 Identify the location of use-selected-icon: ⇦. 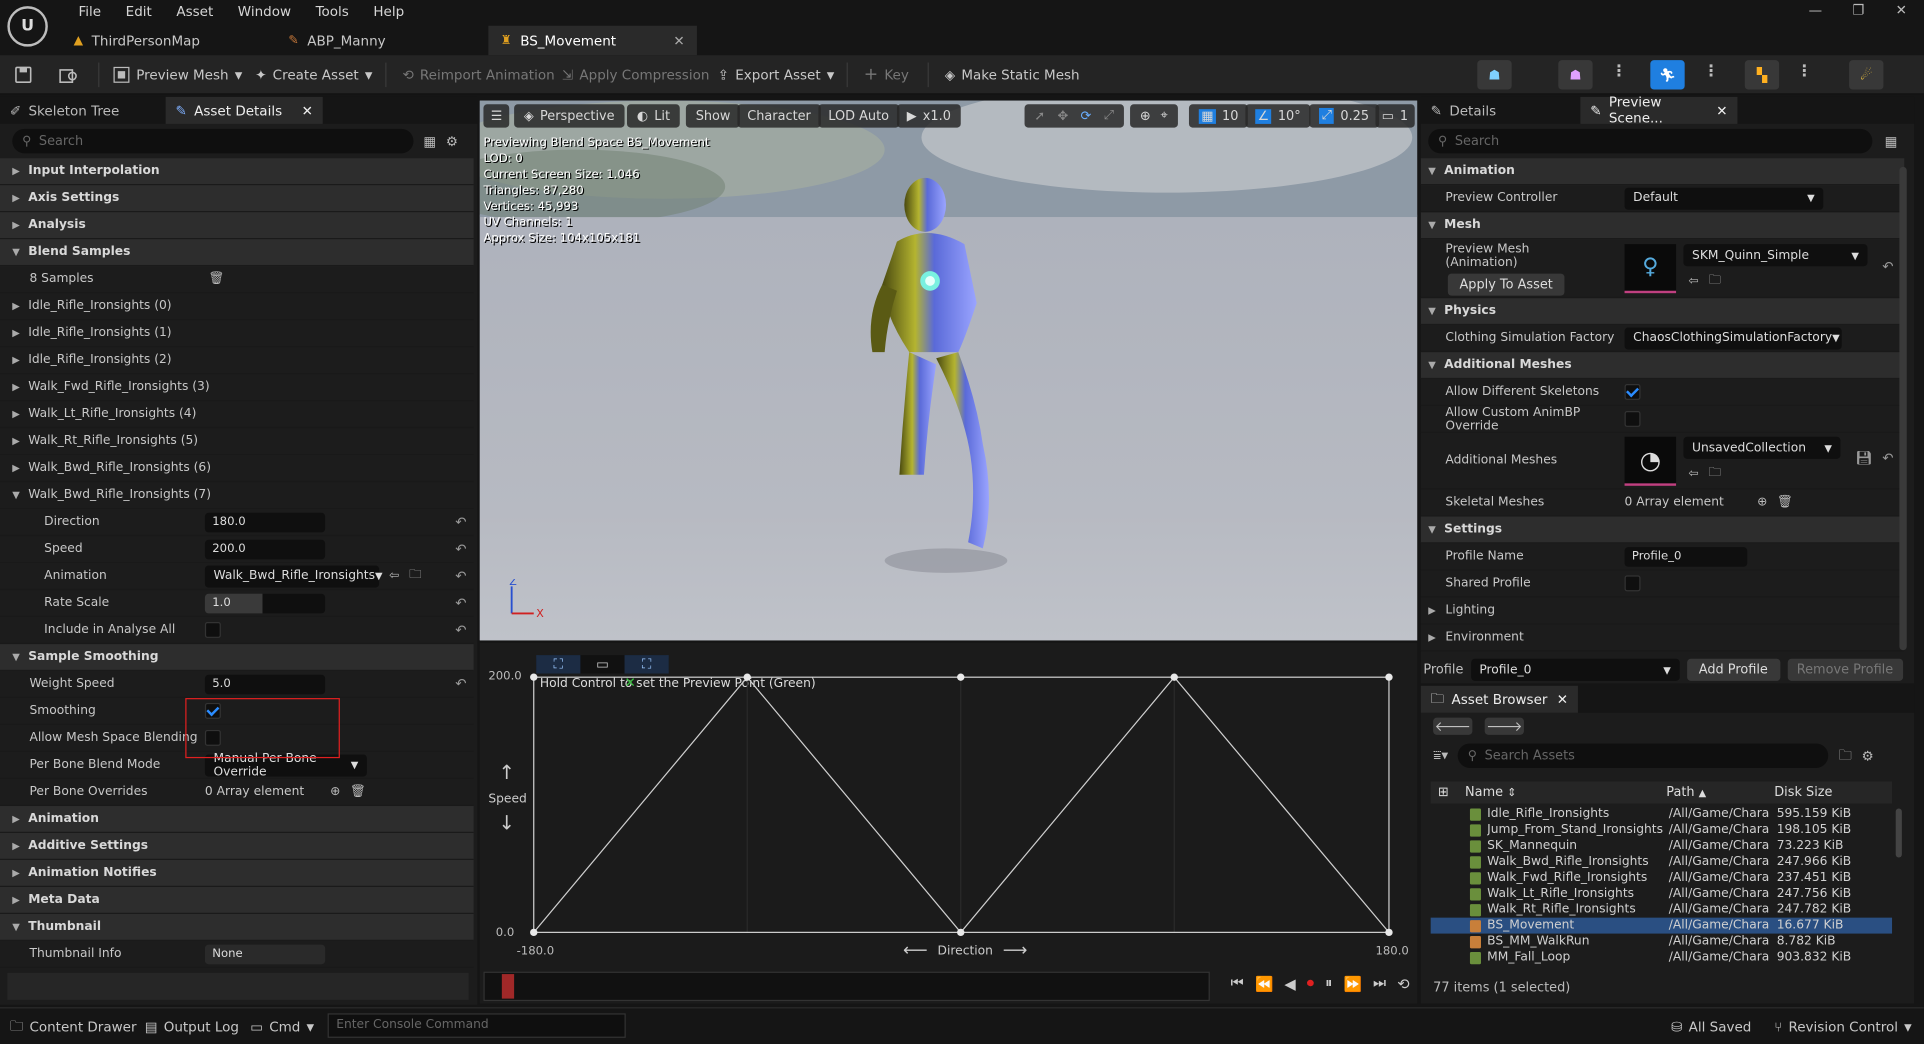
(394, 575).